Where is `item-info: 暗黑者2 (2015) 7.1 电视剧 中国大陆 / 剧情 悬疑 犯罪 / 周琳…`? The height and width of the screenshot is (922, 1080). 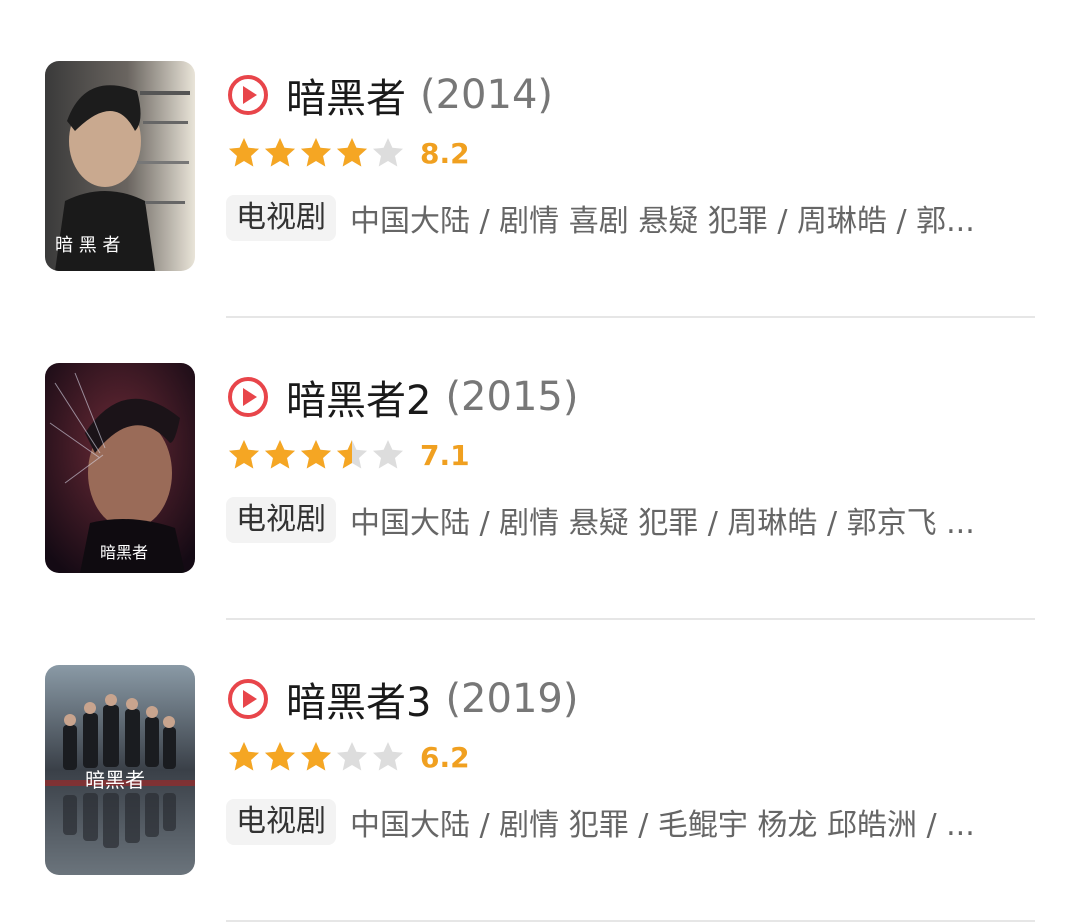
item-info: 暗黑者2 (2015) 7.1 电视剧 中国大陆 / 剧情 悬疑 犯罪 / 周琳… is located at coordinates (631, 454).